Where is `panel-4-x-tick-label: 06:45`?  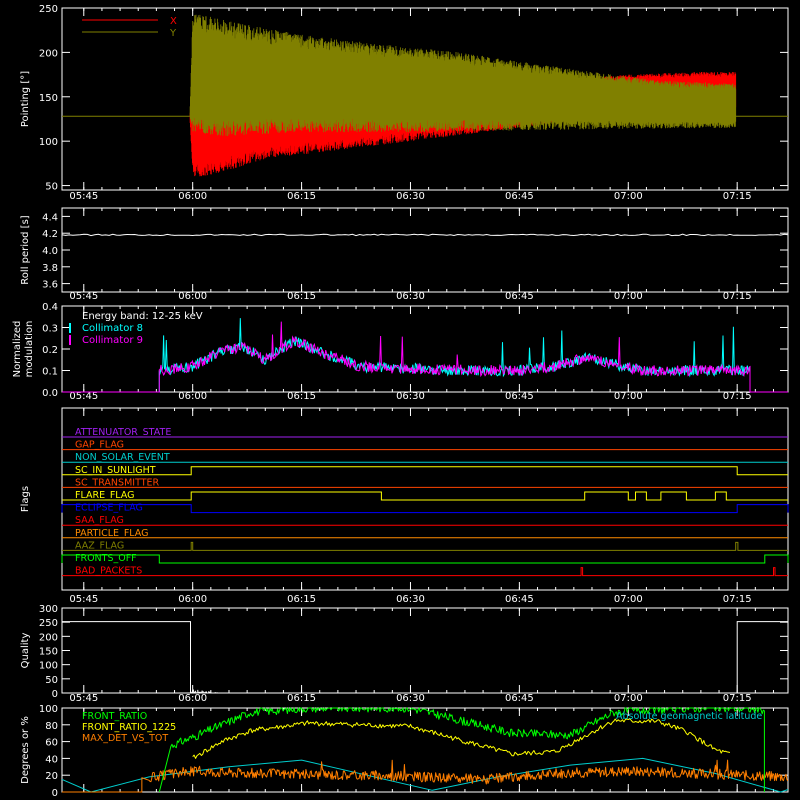 panel-4-x-tick-label: 06:45 is located at coordinates (519, 599).